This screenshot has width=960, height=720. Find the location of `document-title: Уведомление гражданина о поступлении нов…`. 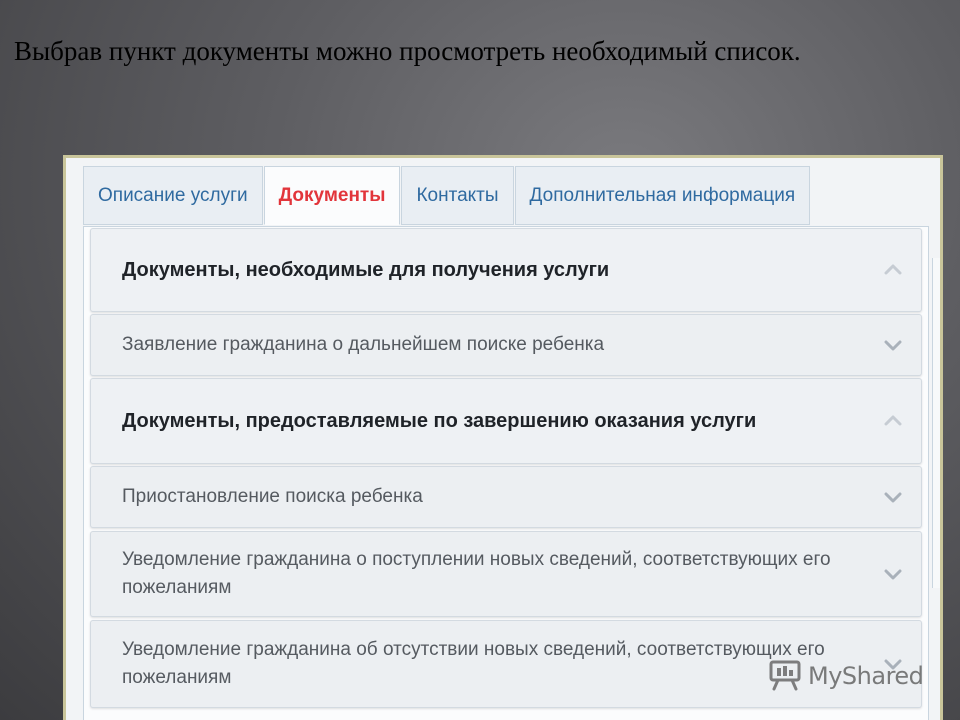

document-title: Уведомление гражданина о поступлении нов… is located at coordinates (476, 573).